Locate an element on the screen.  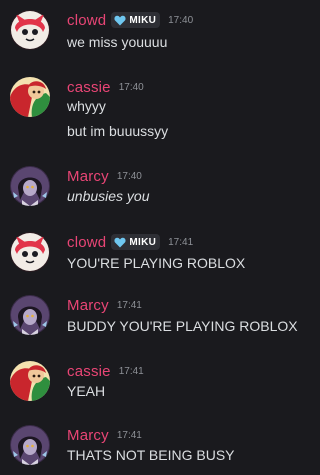
message-group: cassie 17:40 whyyy but im buuussyy is located at coordinates (153, 112).